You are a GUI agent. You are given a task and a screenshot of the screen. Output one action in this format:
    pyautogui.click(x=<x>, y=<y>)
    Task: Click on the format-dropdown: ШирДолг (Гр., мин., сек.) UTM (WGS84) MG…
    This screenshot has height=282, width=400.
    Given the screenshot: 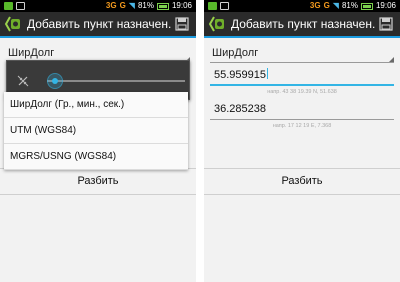 What is the action you would take?
    pyautogui.click(x=96, y=131)
    